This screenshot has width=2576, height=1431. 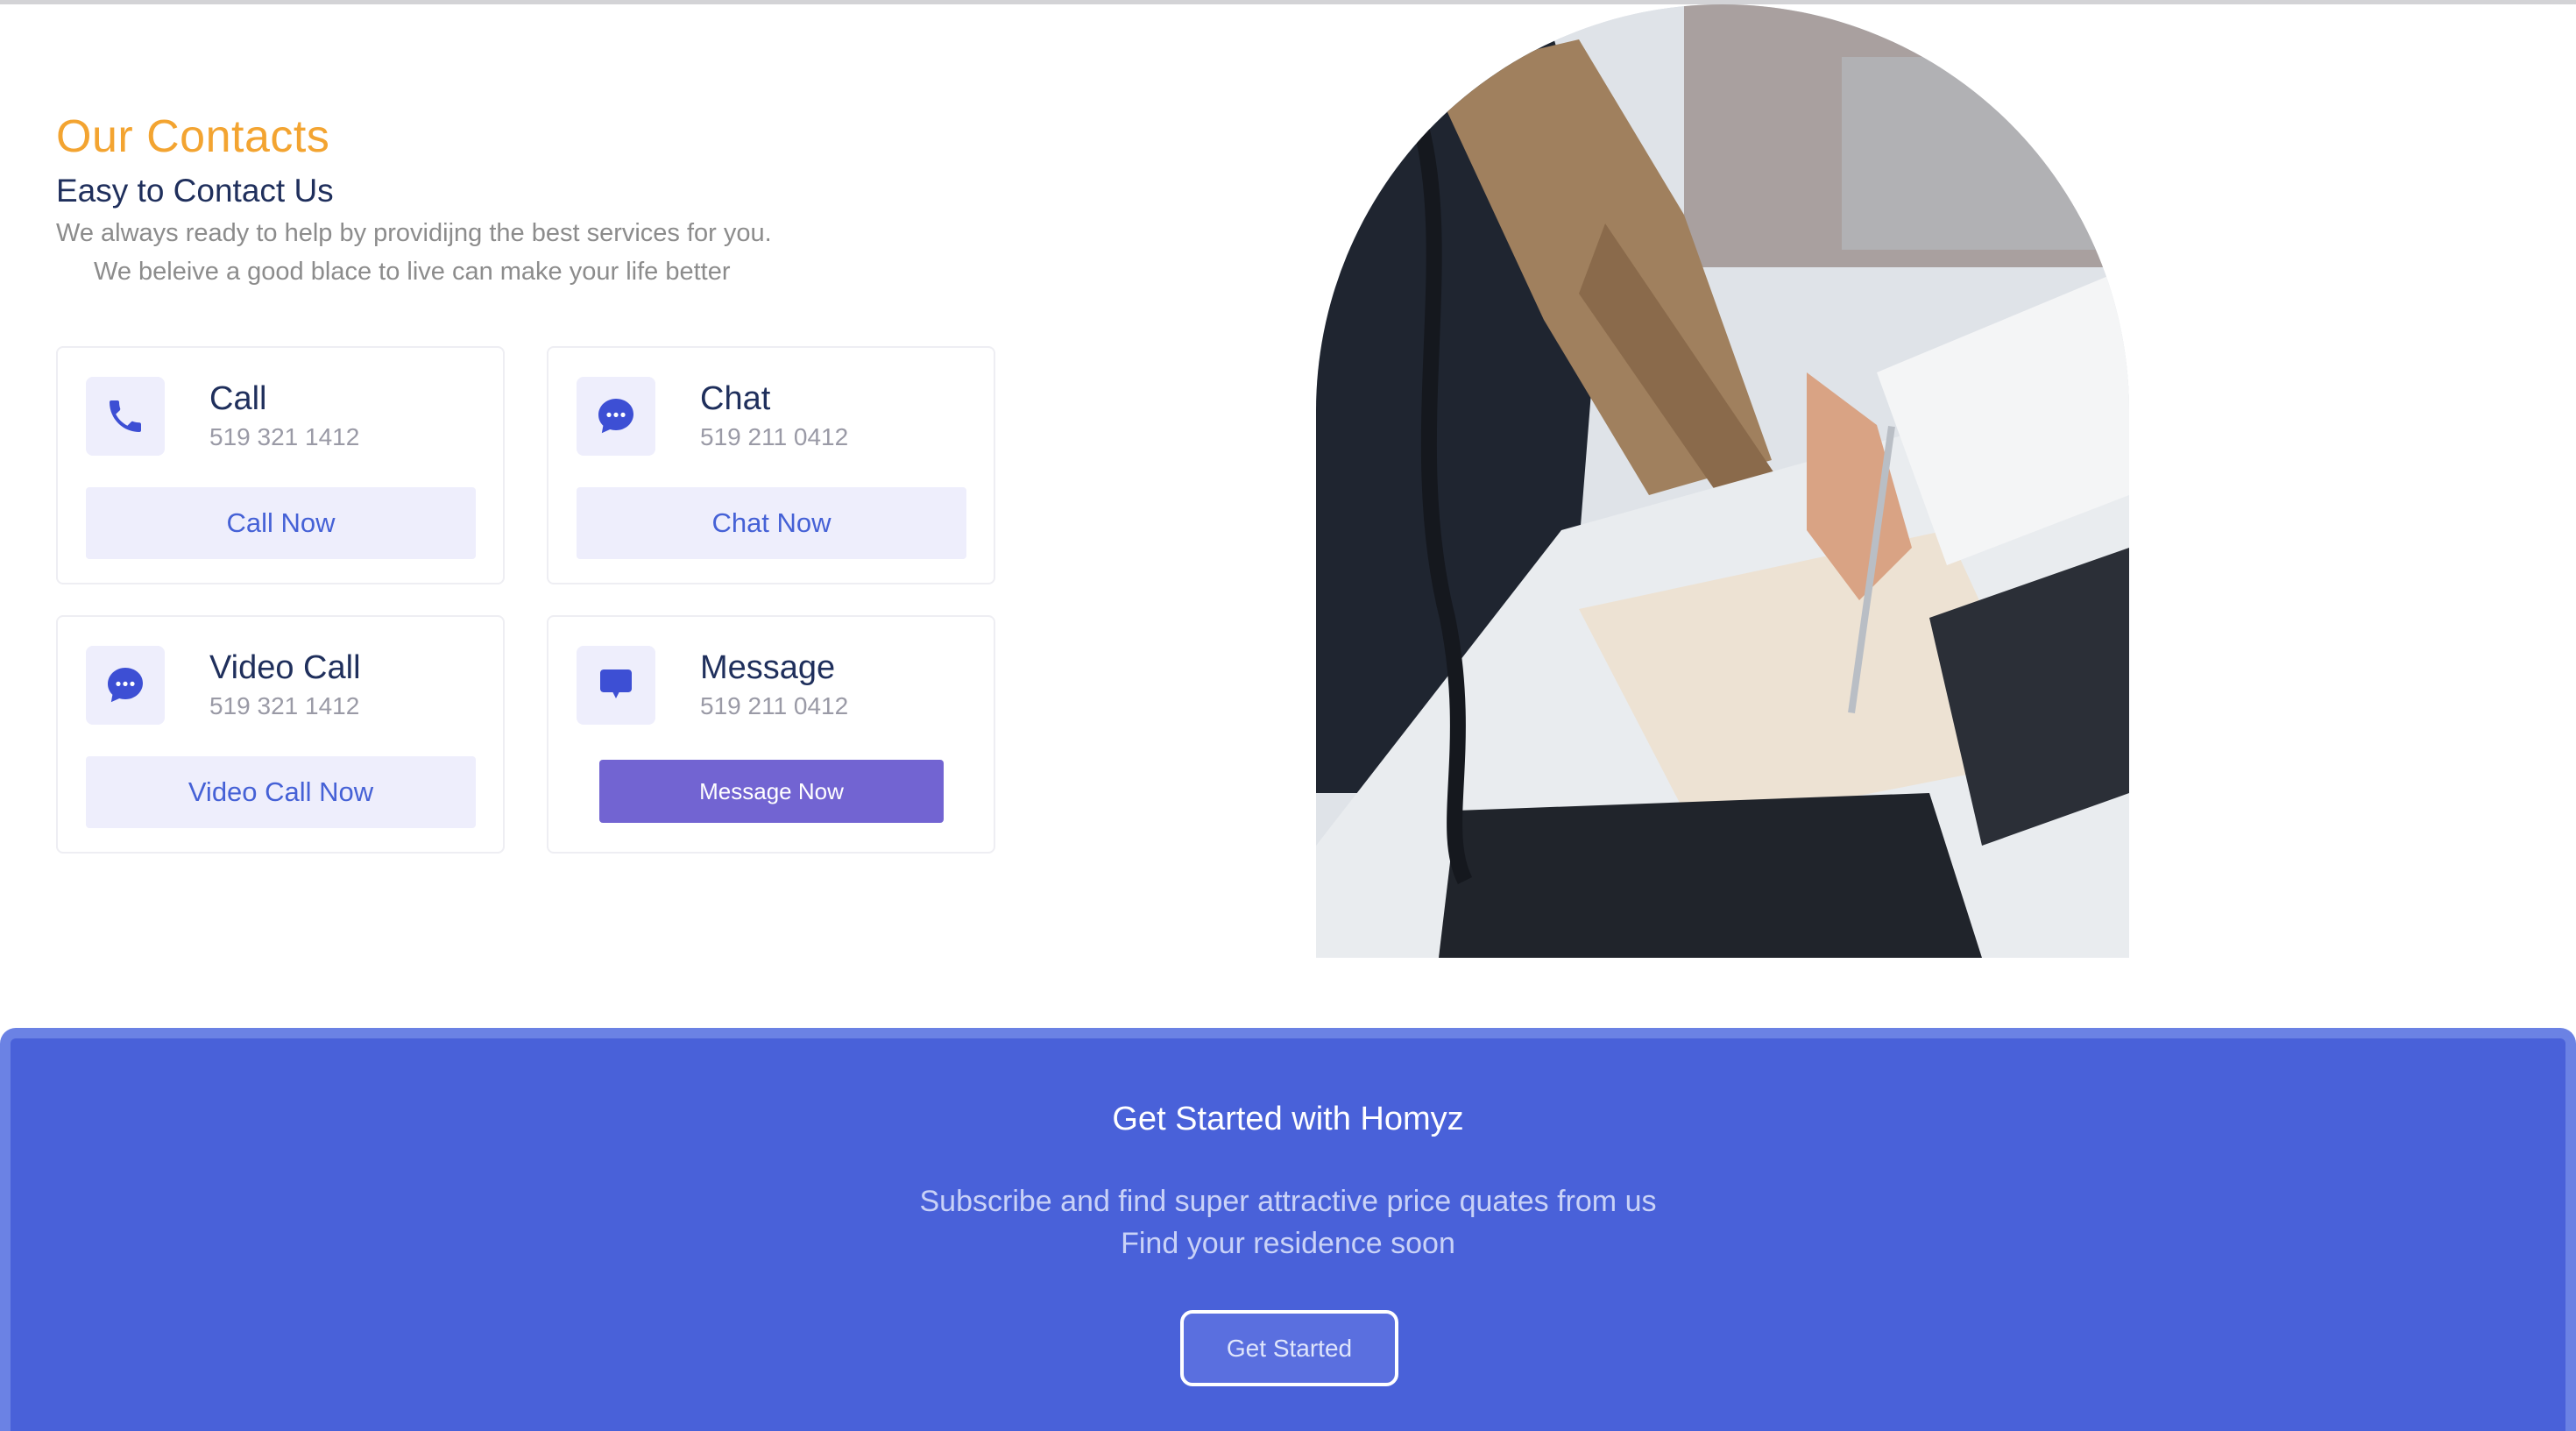 What do you see at coordinates (125, 416) in the screenshot?
I see `phone-icon` at bounding box center [125, 416].